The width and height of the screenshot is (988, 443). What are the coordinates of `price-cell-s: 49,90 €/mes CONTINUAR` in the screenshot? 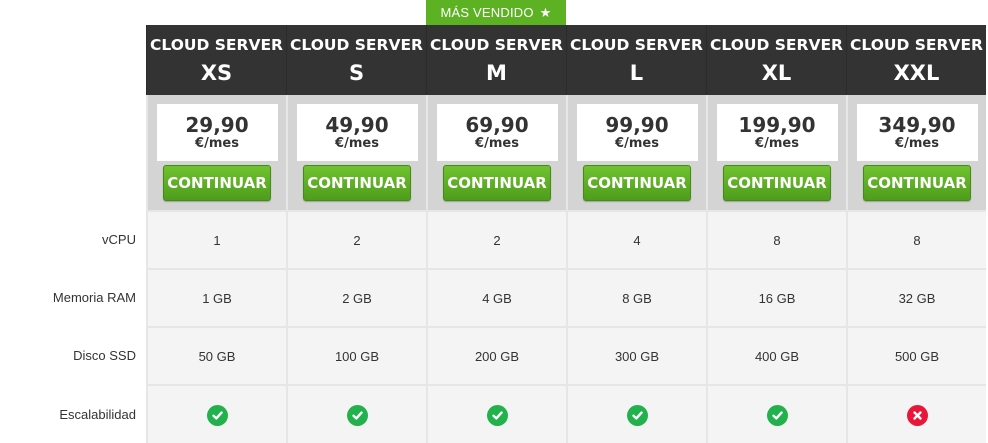 It's located at (356, 152).